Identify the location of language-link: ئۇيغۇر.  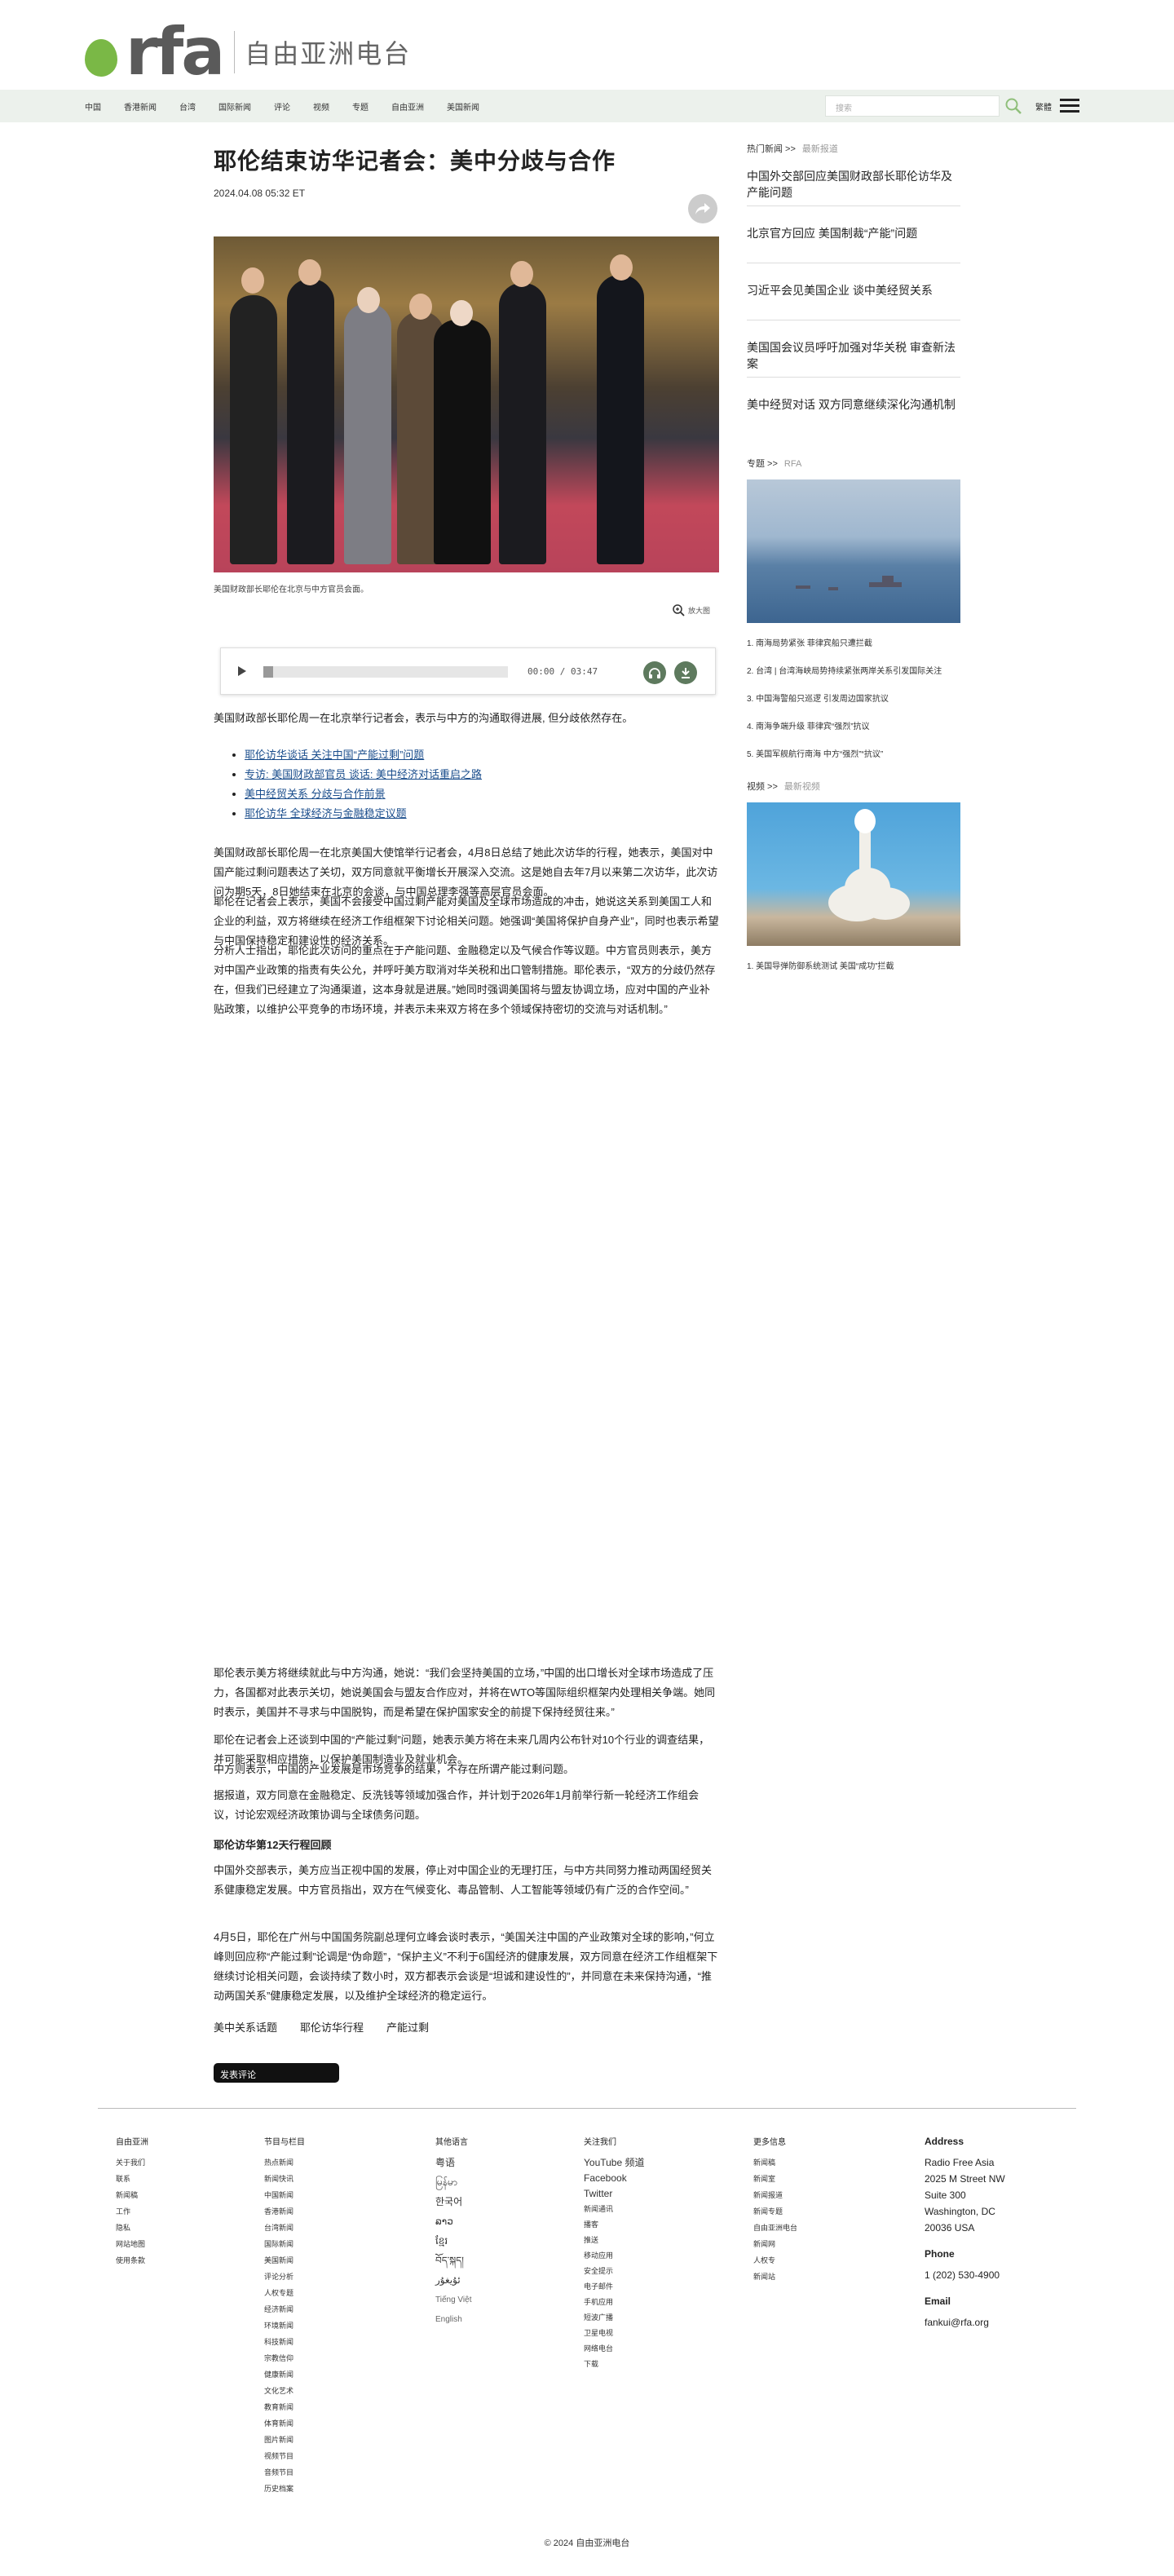
(453, 2280).